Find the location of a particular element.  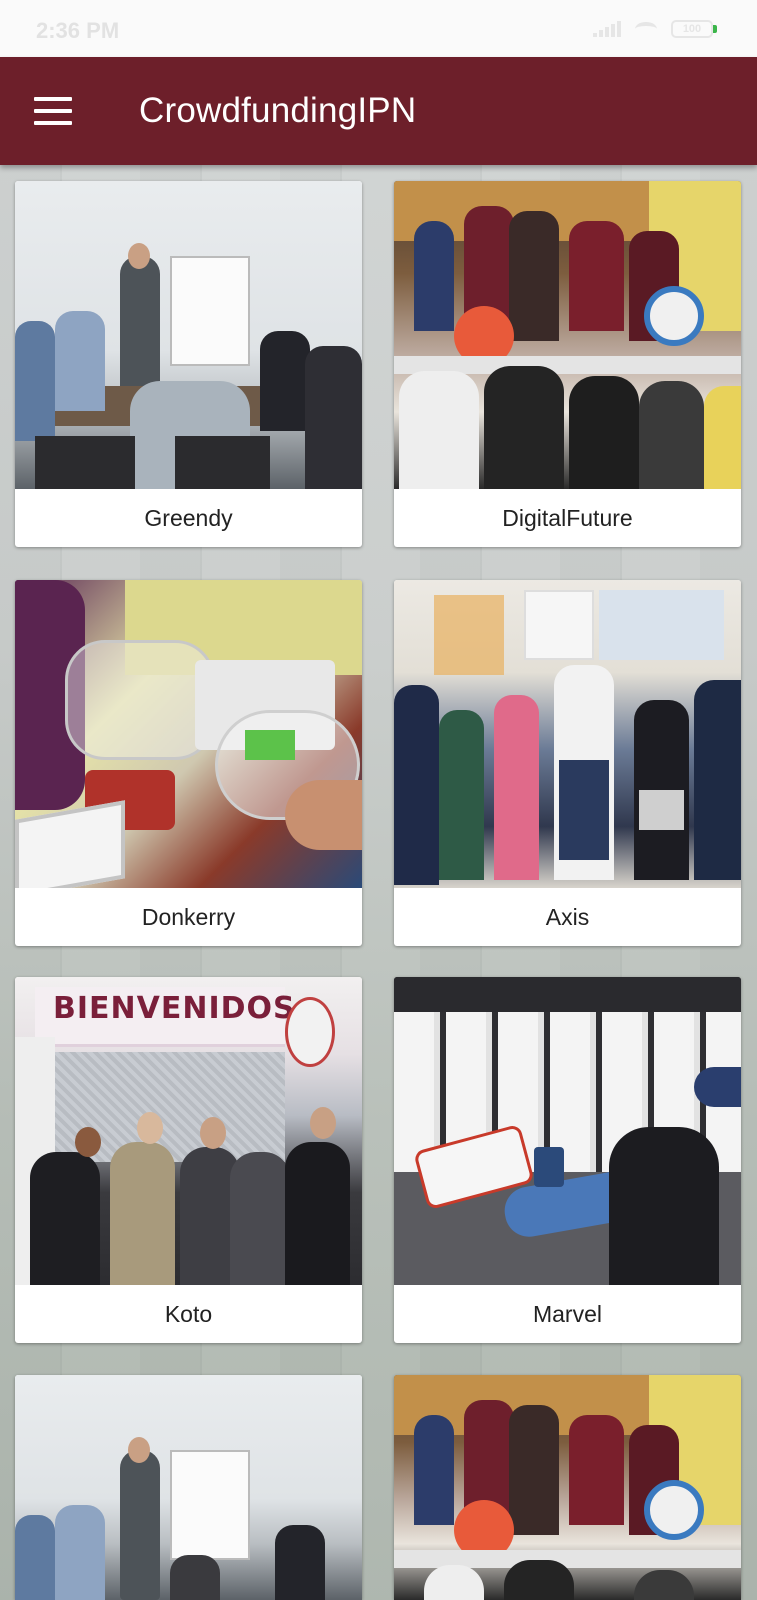

signal-icon is located at coordinates (607, 29).